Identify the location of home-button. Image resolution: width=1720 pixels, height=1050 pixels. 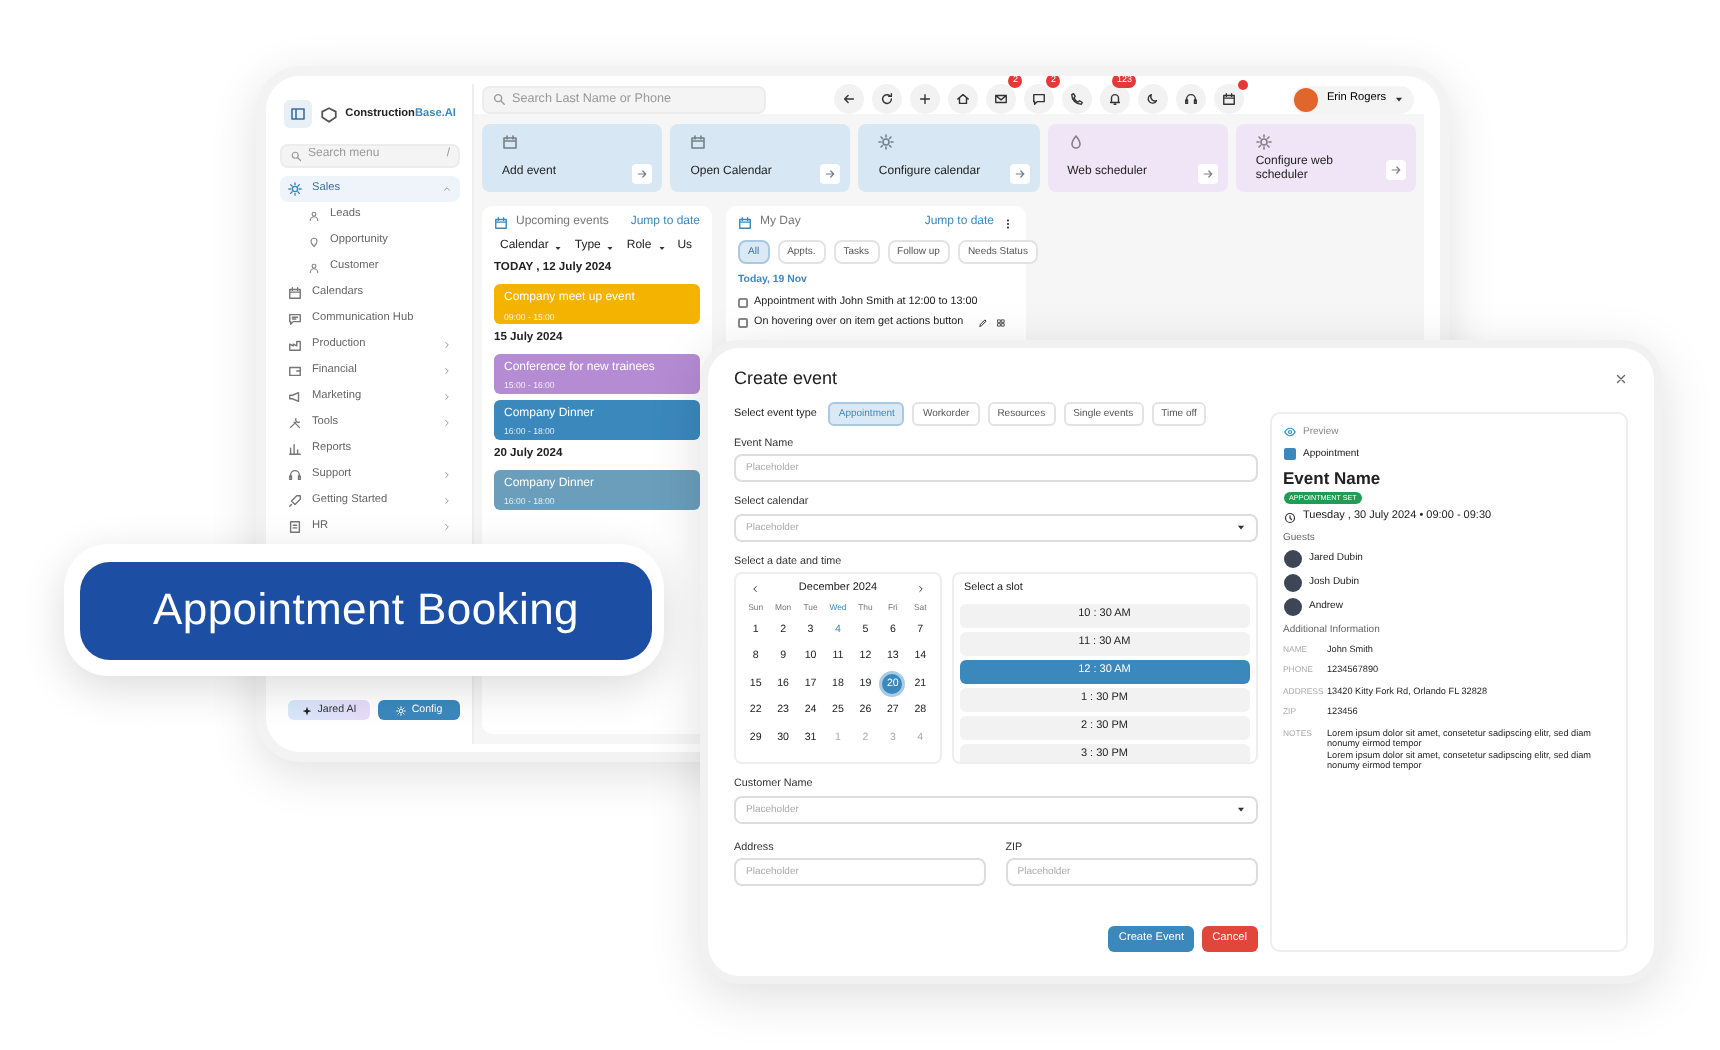
(963, 99).